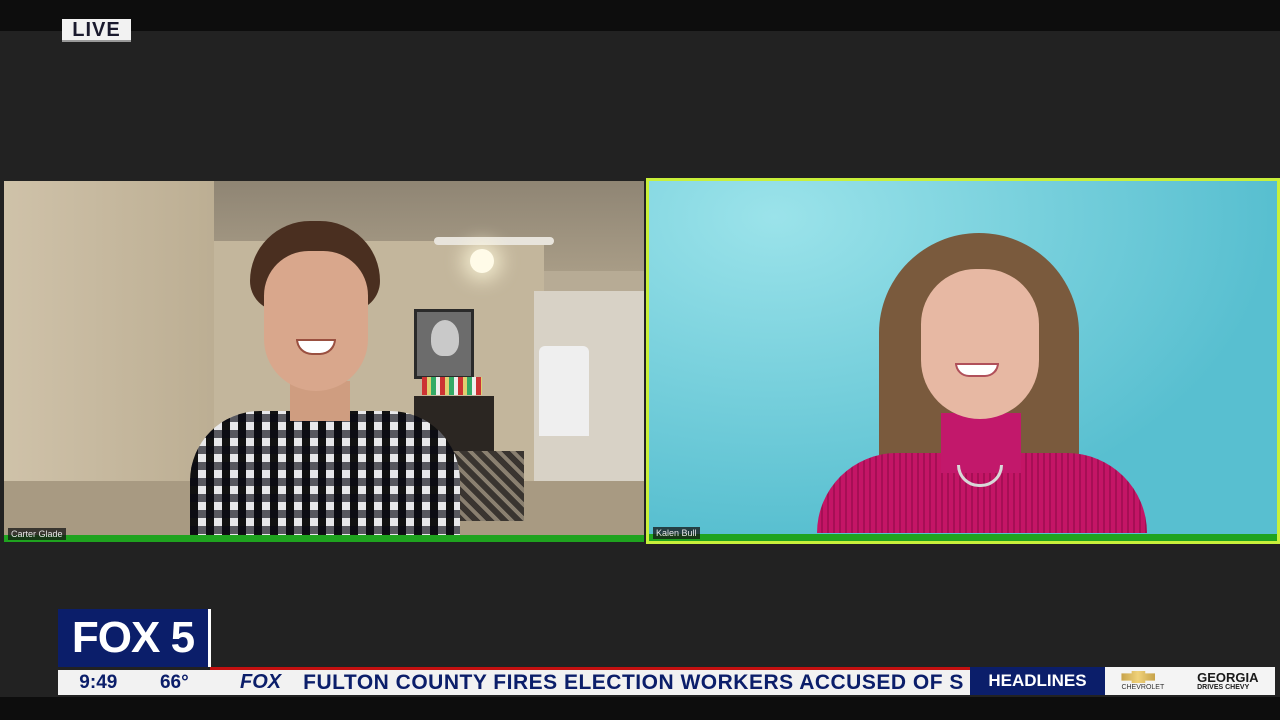 Image resolution: width=1280 pixels, height=720 pixels. I want to click on temperature: 66°, so click(174, 682).